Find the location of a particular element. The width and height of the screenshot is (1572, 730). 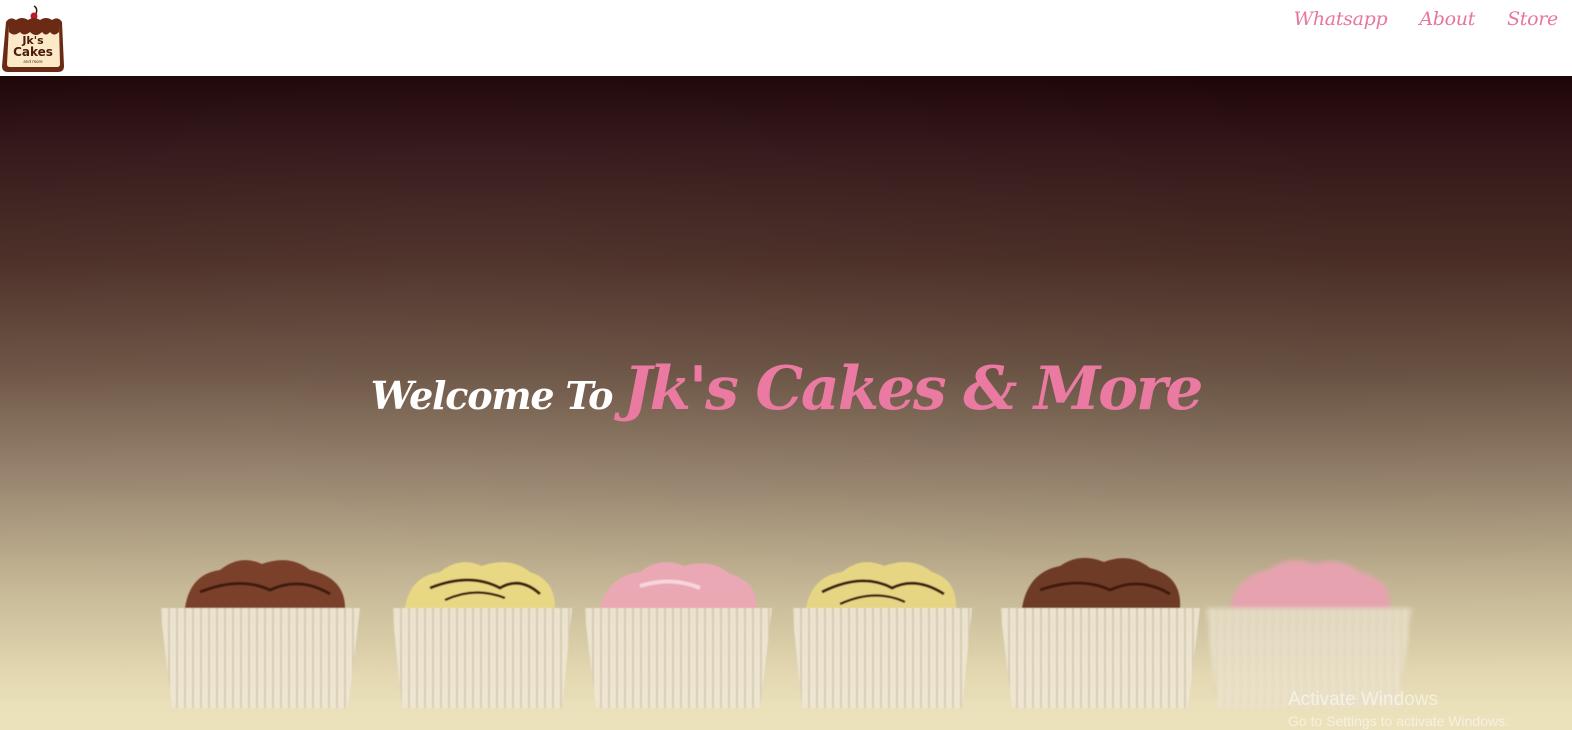

watermark-title: Activate Windows is located at coordinates (1363, 699).